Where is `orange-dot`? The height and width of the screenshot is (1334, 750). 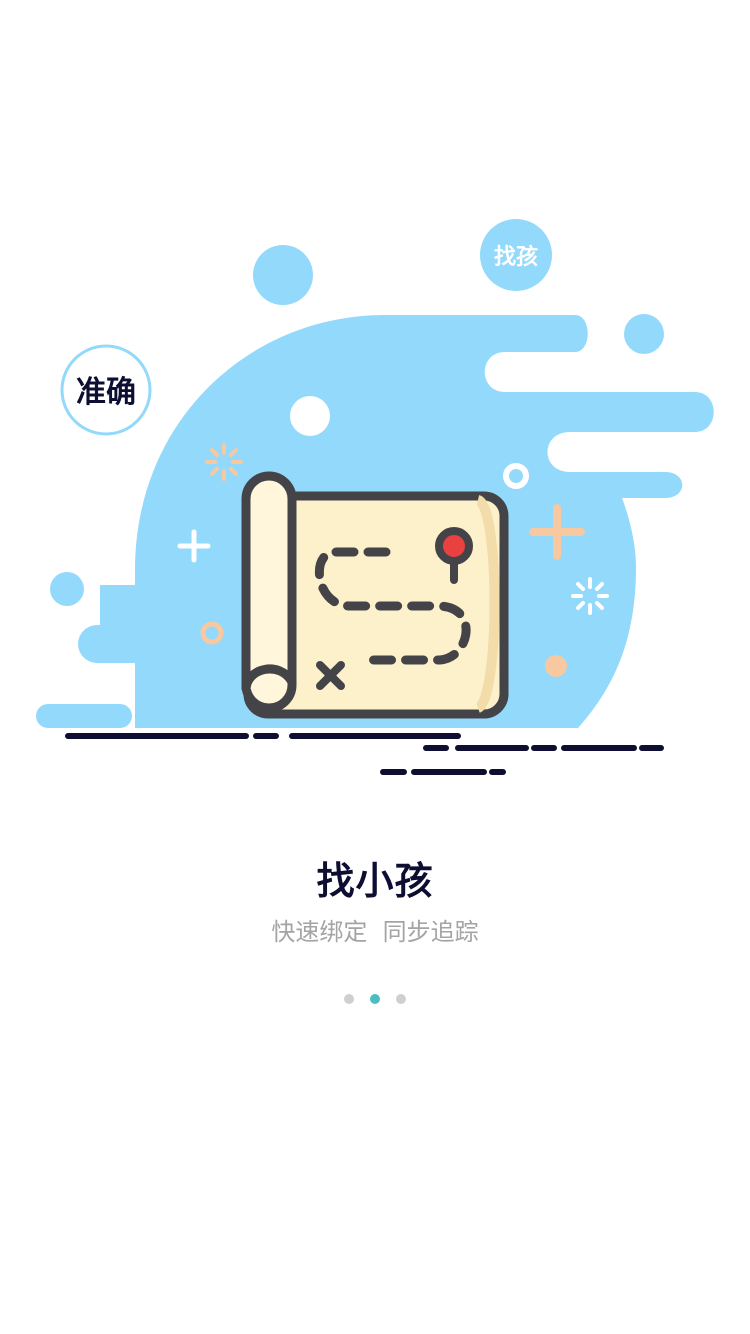 orange-dot is located at coordinates (556, 666).